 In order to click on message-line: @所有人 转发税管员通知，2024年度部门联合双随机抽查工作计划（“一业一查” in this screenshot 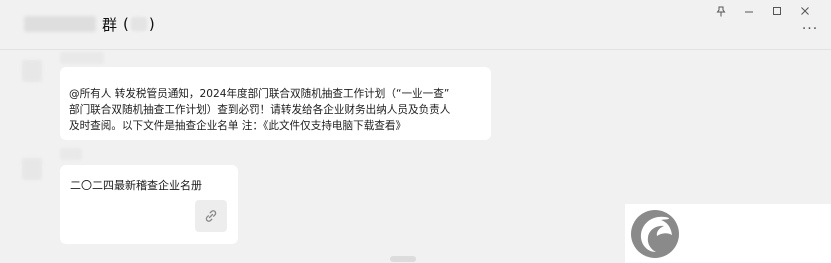, I will do `click(259, 94)`.